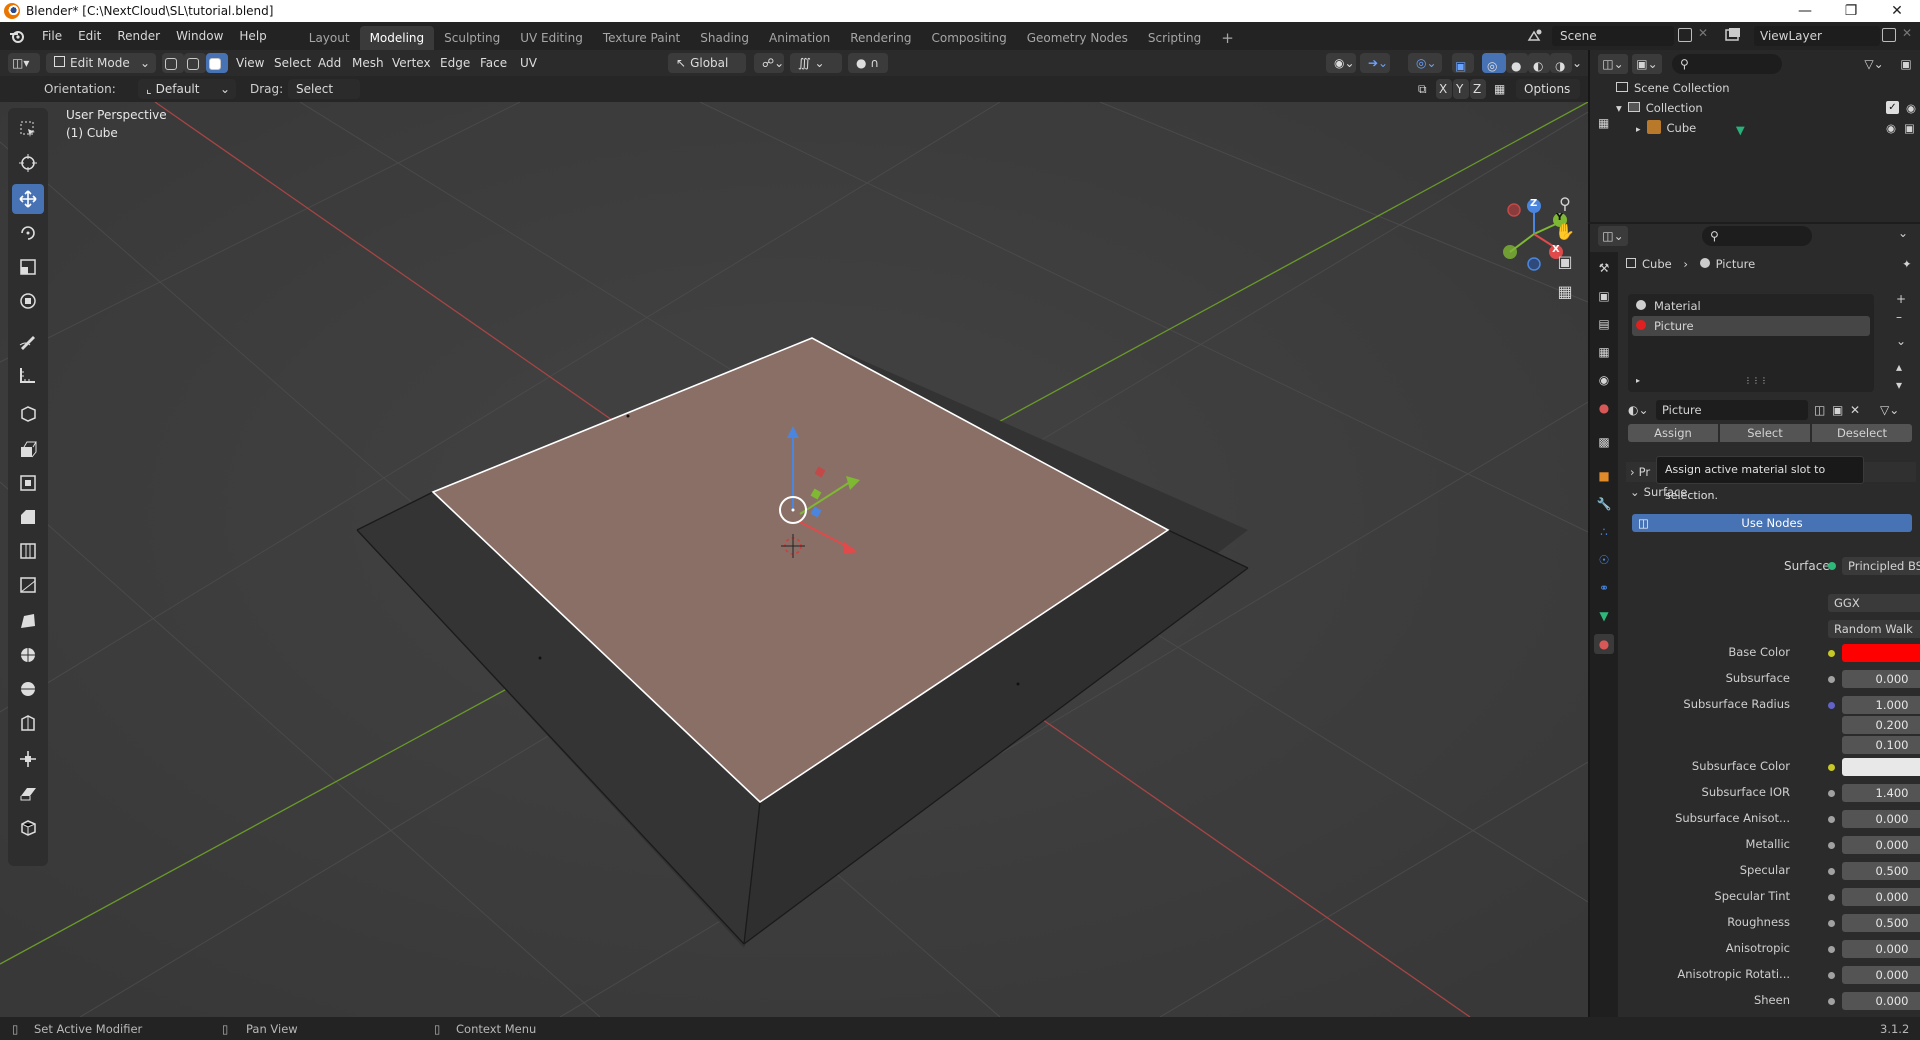  I want to click on scene-icon, so click(1537, 36).